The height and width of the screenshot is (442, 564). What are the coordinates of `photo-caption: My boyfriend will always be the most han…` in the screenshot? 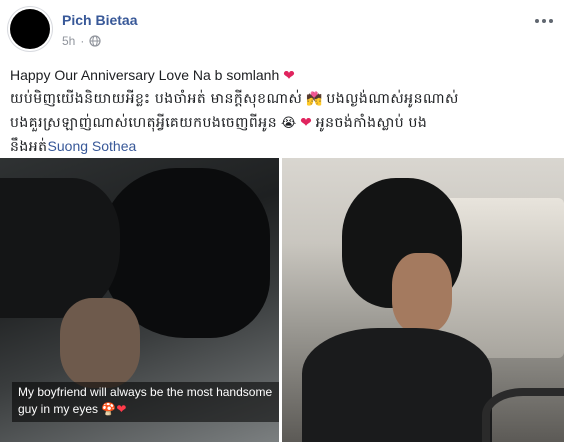 It's located at (145, 402).